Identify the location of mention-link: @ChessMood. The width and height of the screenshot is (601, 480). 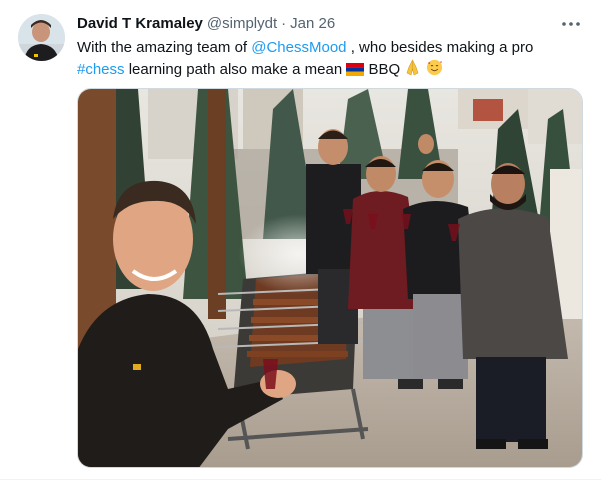
(298, 47).